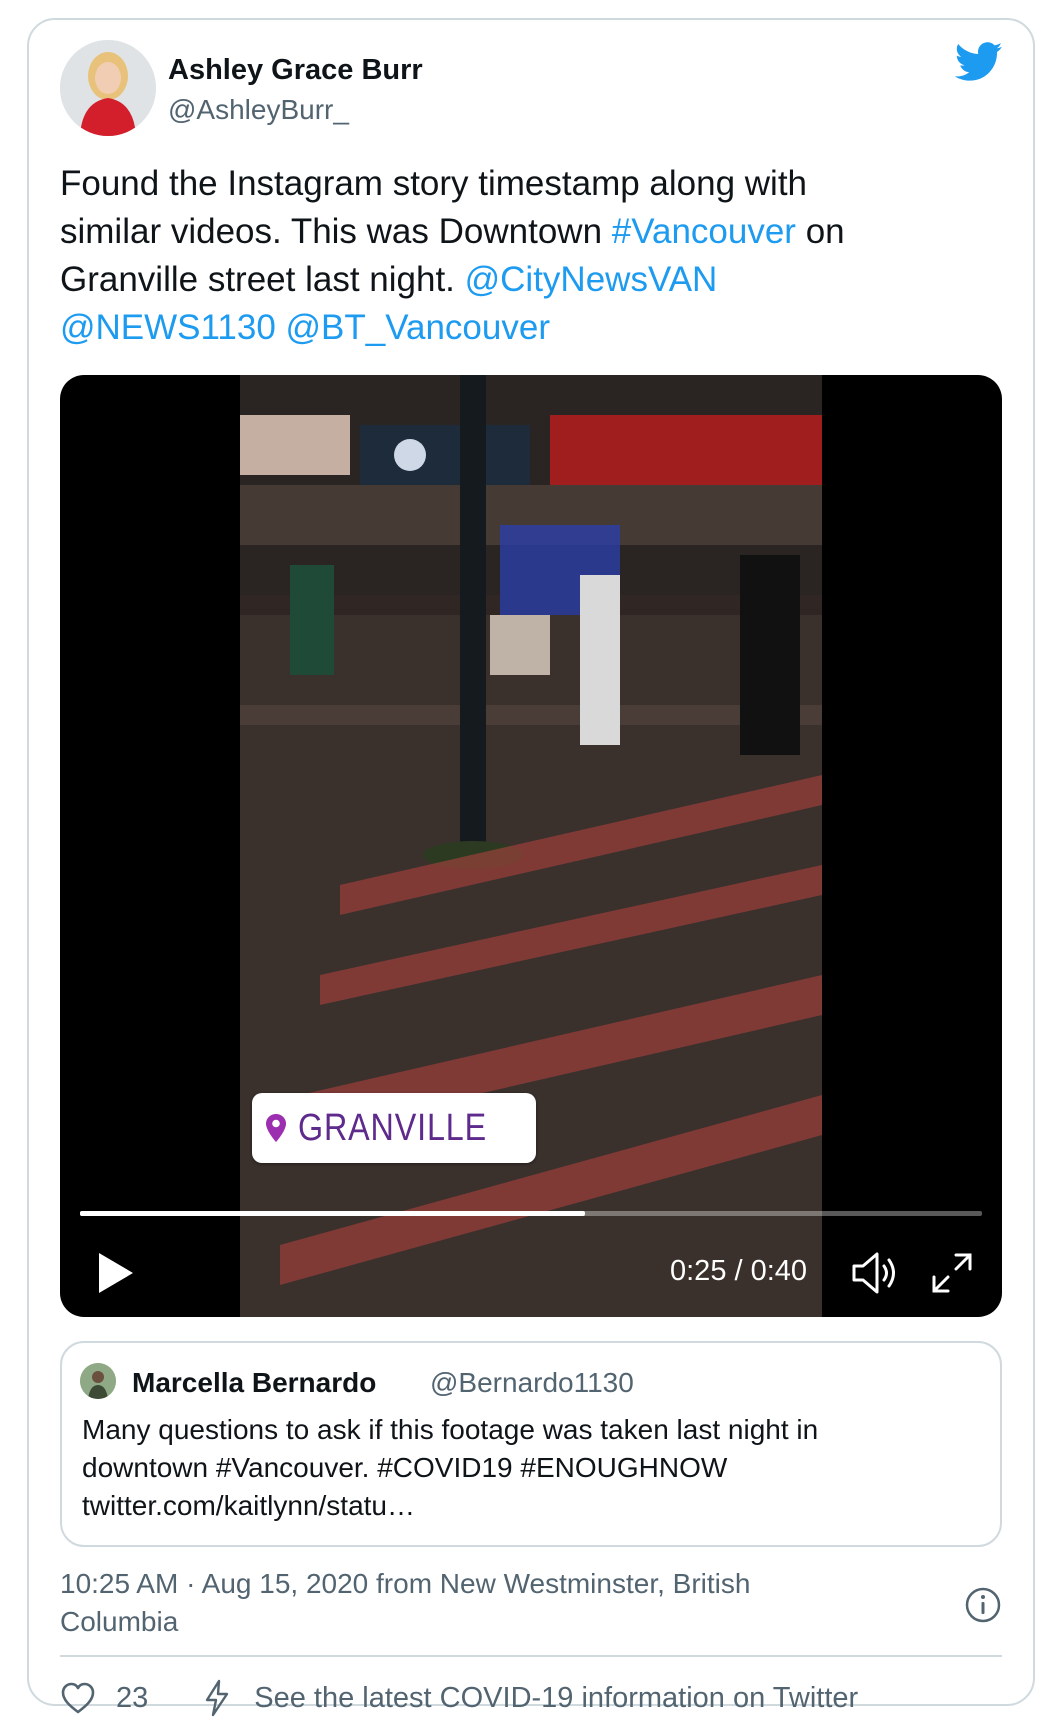 This screenshot has width=1062, height=1724. I want to click on like-count: 23, so click(132, 1698).